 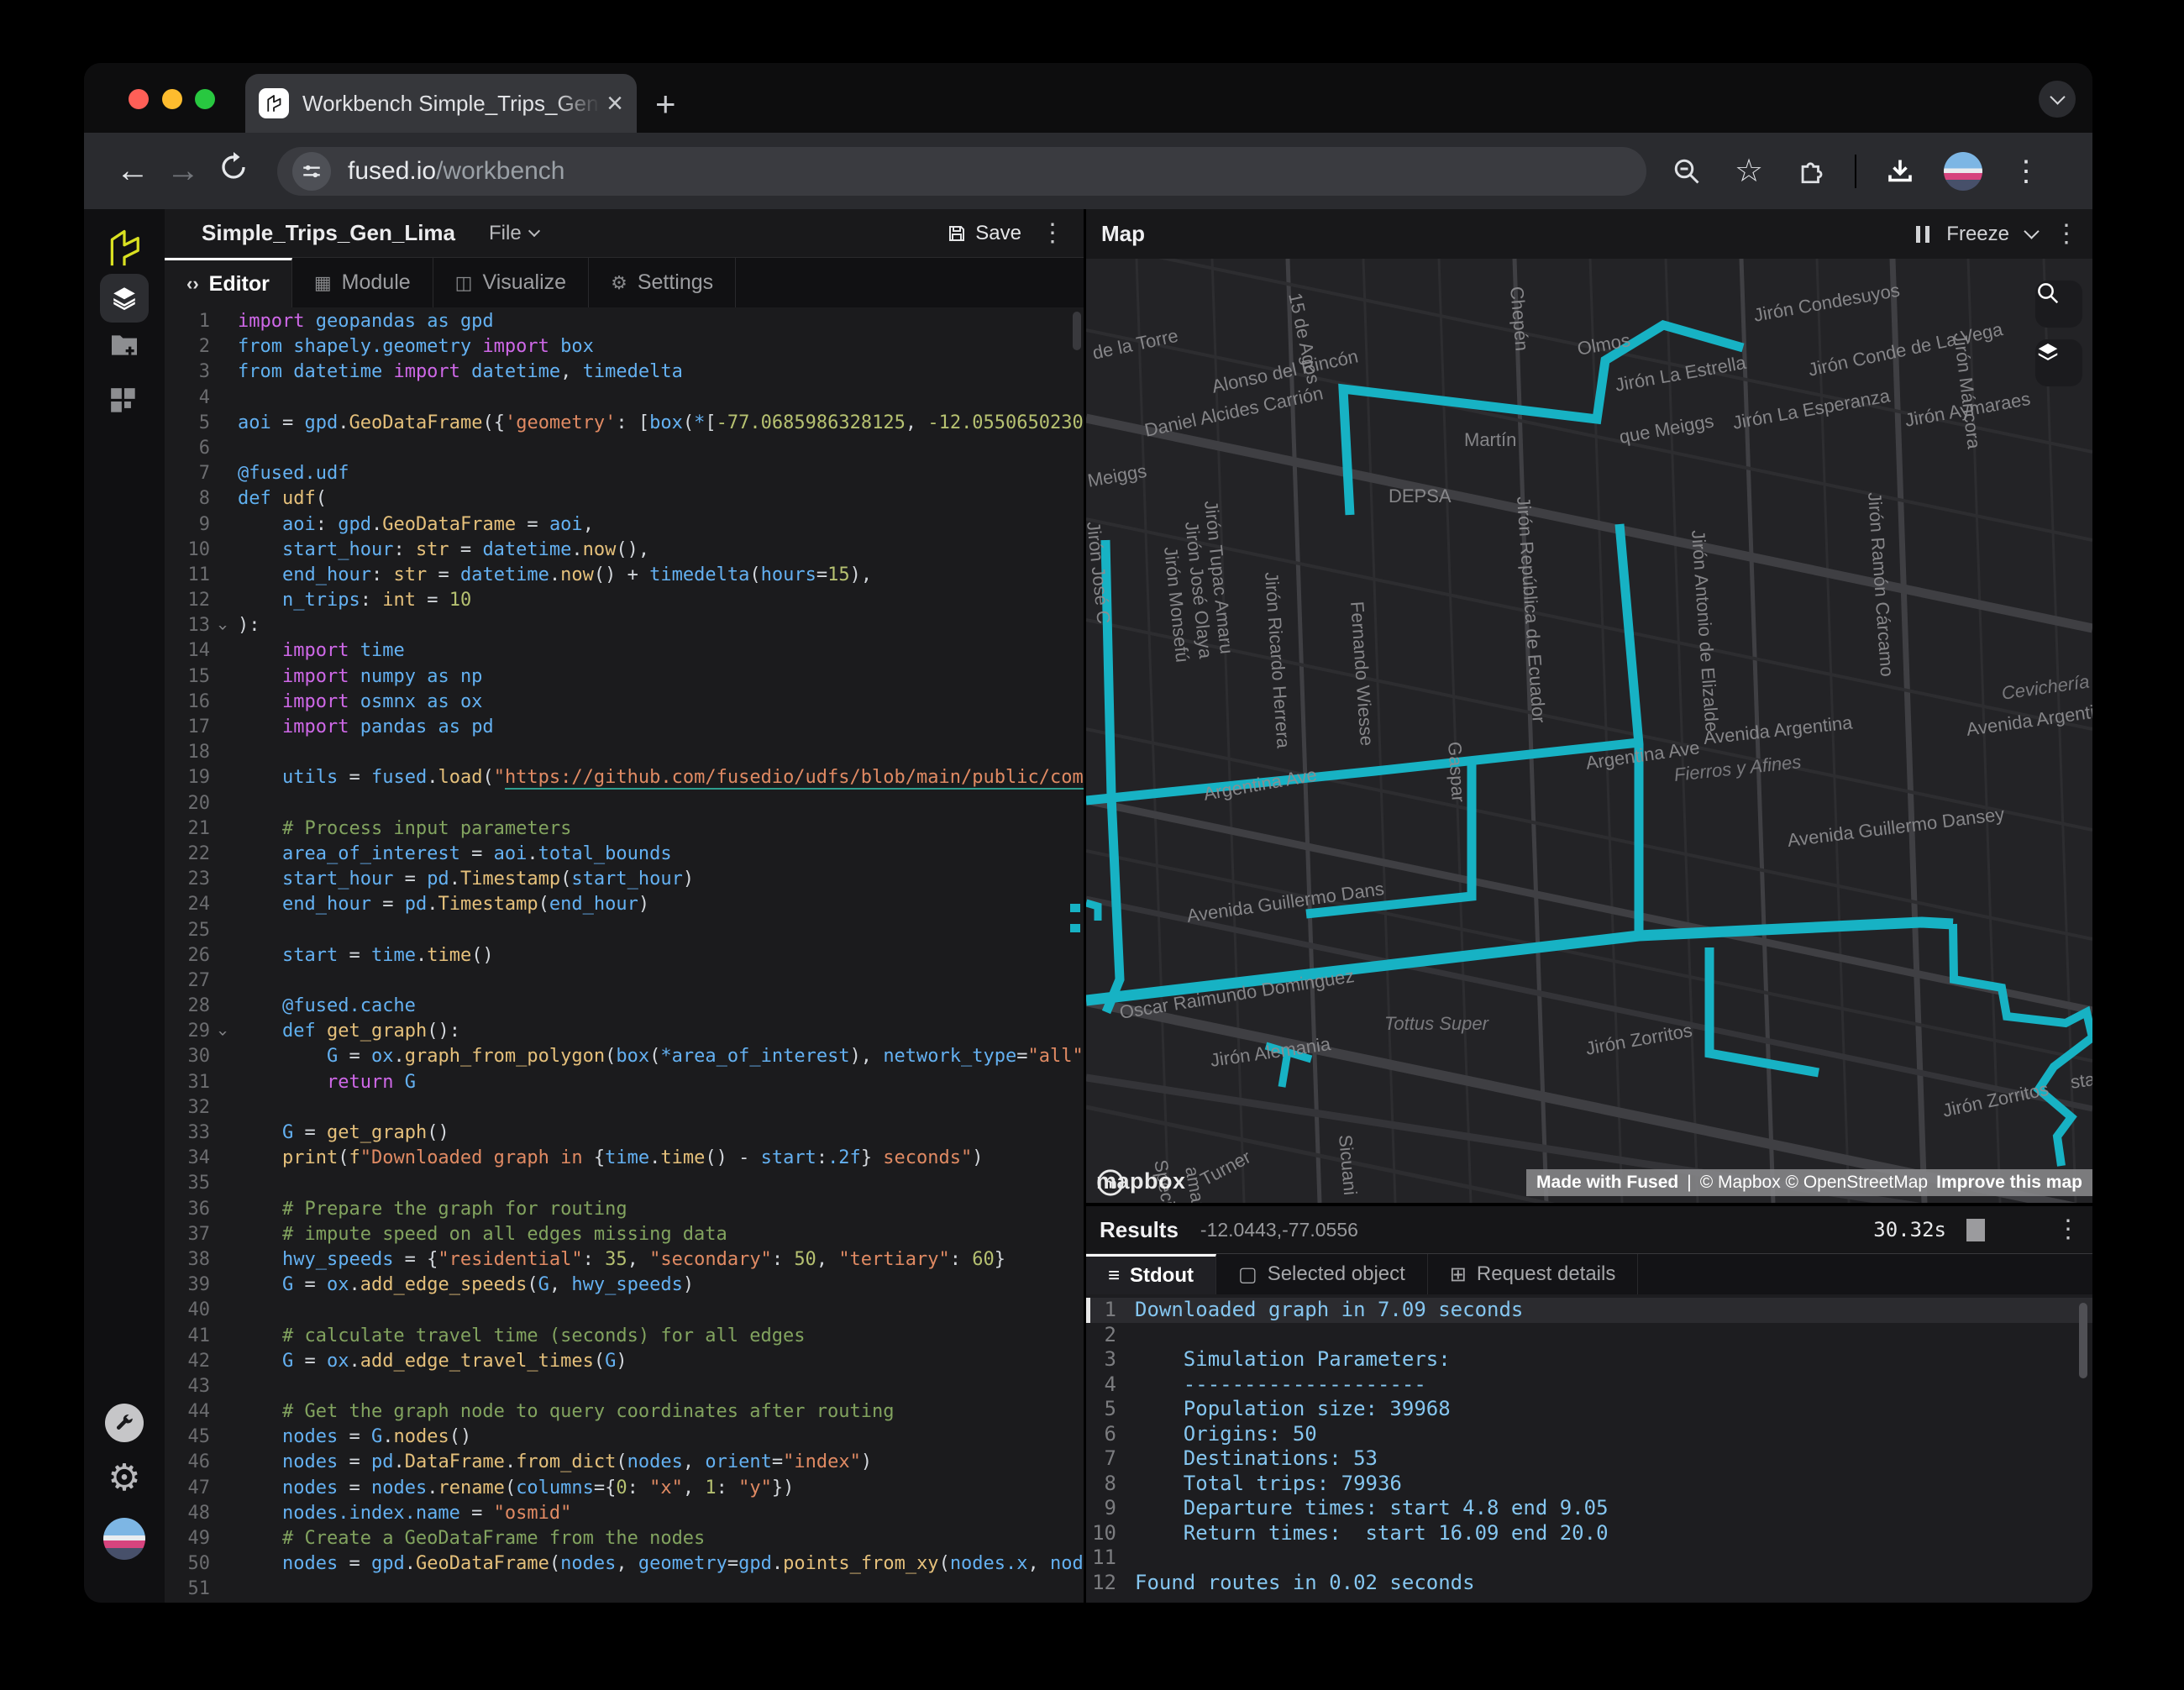 What do you see at coordinates (624, 1084) in the screenshot?
I see `code-line: 31 return G` at bounding box center [624, 1084].